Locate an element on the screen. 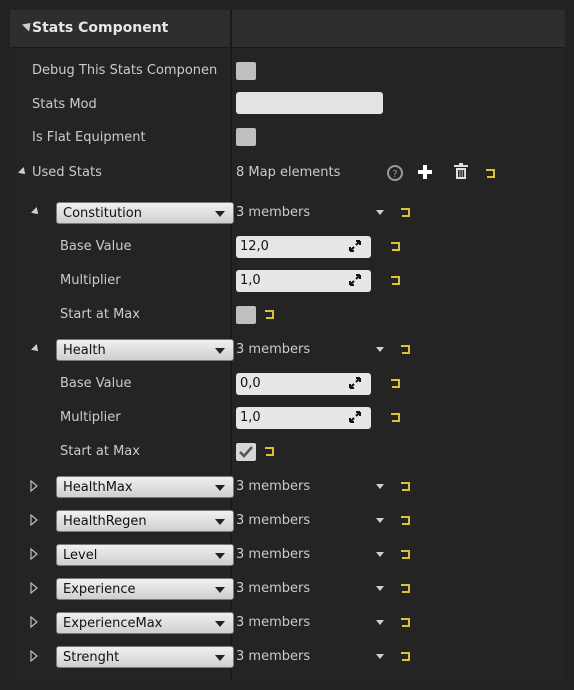 Image resolution: width=574 pixels, height=690 pixels. checkmark-icon is located at coordinates (246, 452).